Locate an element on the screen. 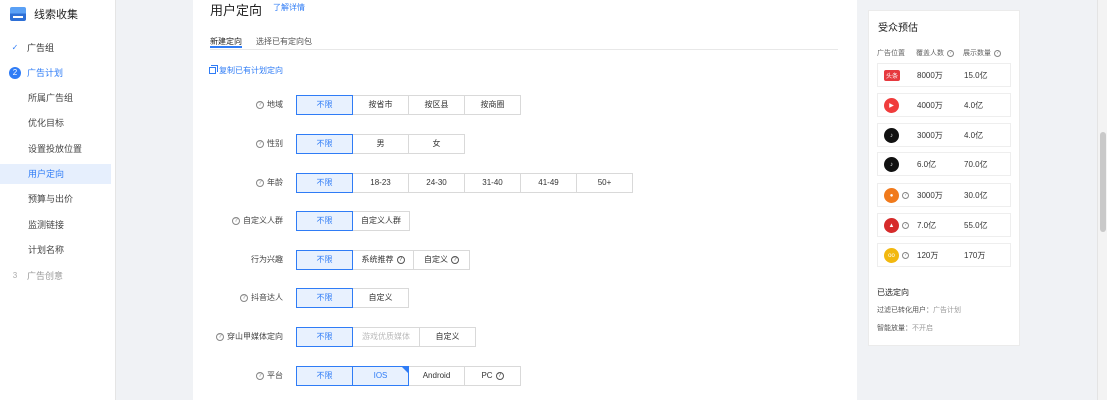 Image resolution: width=1107 pixels, height=400 pixels. row-label-text: 行为兴趣 is located at coordinates (267, 259).